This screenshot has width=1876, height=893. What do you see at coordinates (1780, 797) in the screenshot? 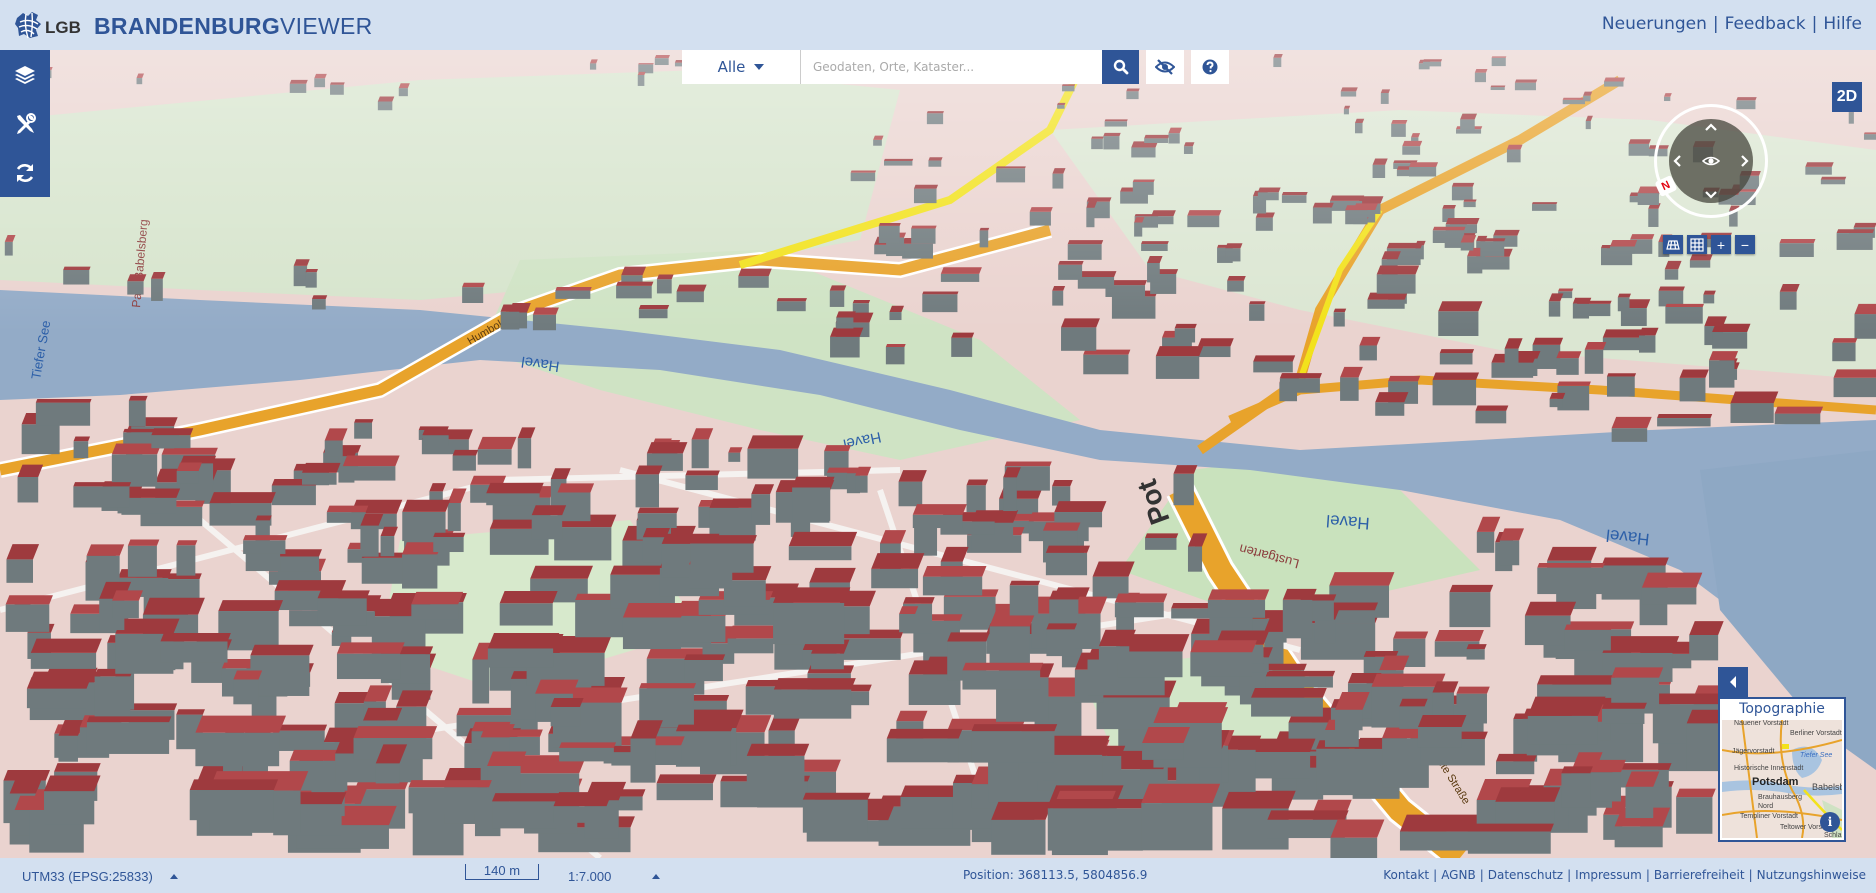
I see `ov-label-brauhausberg: Brauhausberg` at bounding box center [1780, 797].